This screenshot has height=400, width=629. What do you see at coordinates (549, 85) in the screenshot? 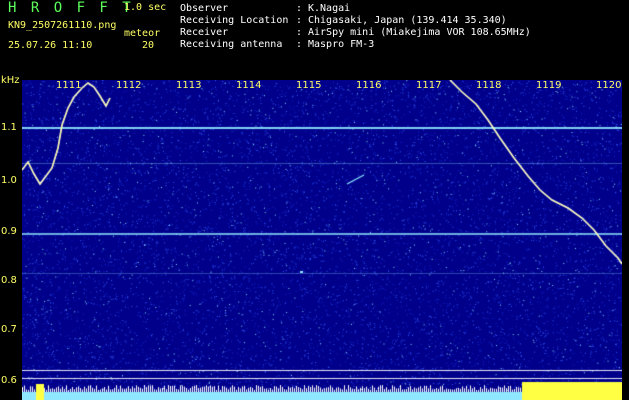
I see `x-tick-label: 1119` at bounding box center [549, 85].